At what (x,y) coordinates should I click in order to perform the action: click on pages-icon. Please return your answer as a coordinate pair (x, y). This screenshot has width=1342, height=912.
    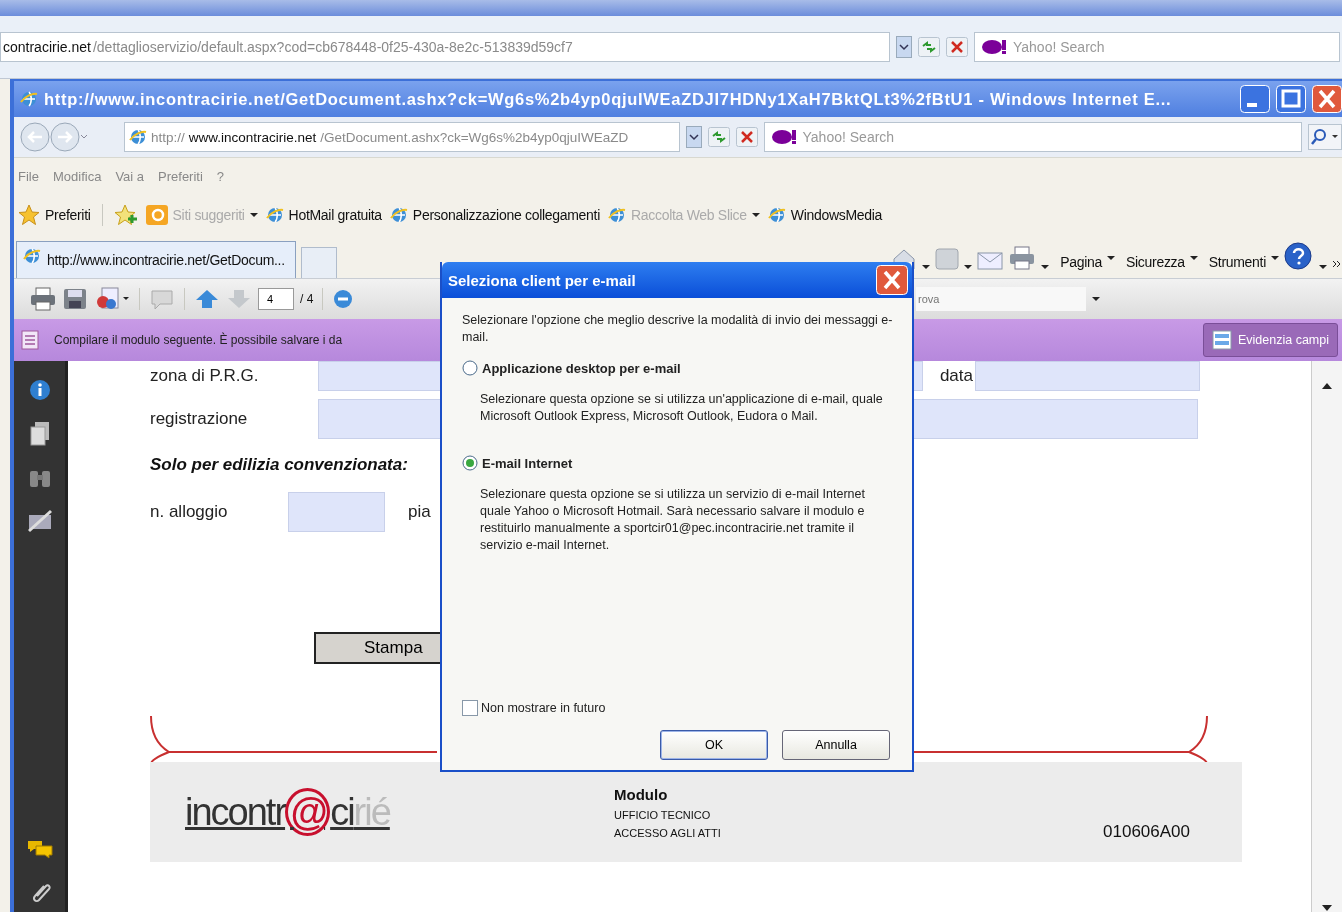
    Looking at the image, I should click on (39, 434).